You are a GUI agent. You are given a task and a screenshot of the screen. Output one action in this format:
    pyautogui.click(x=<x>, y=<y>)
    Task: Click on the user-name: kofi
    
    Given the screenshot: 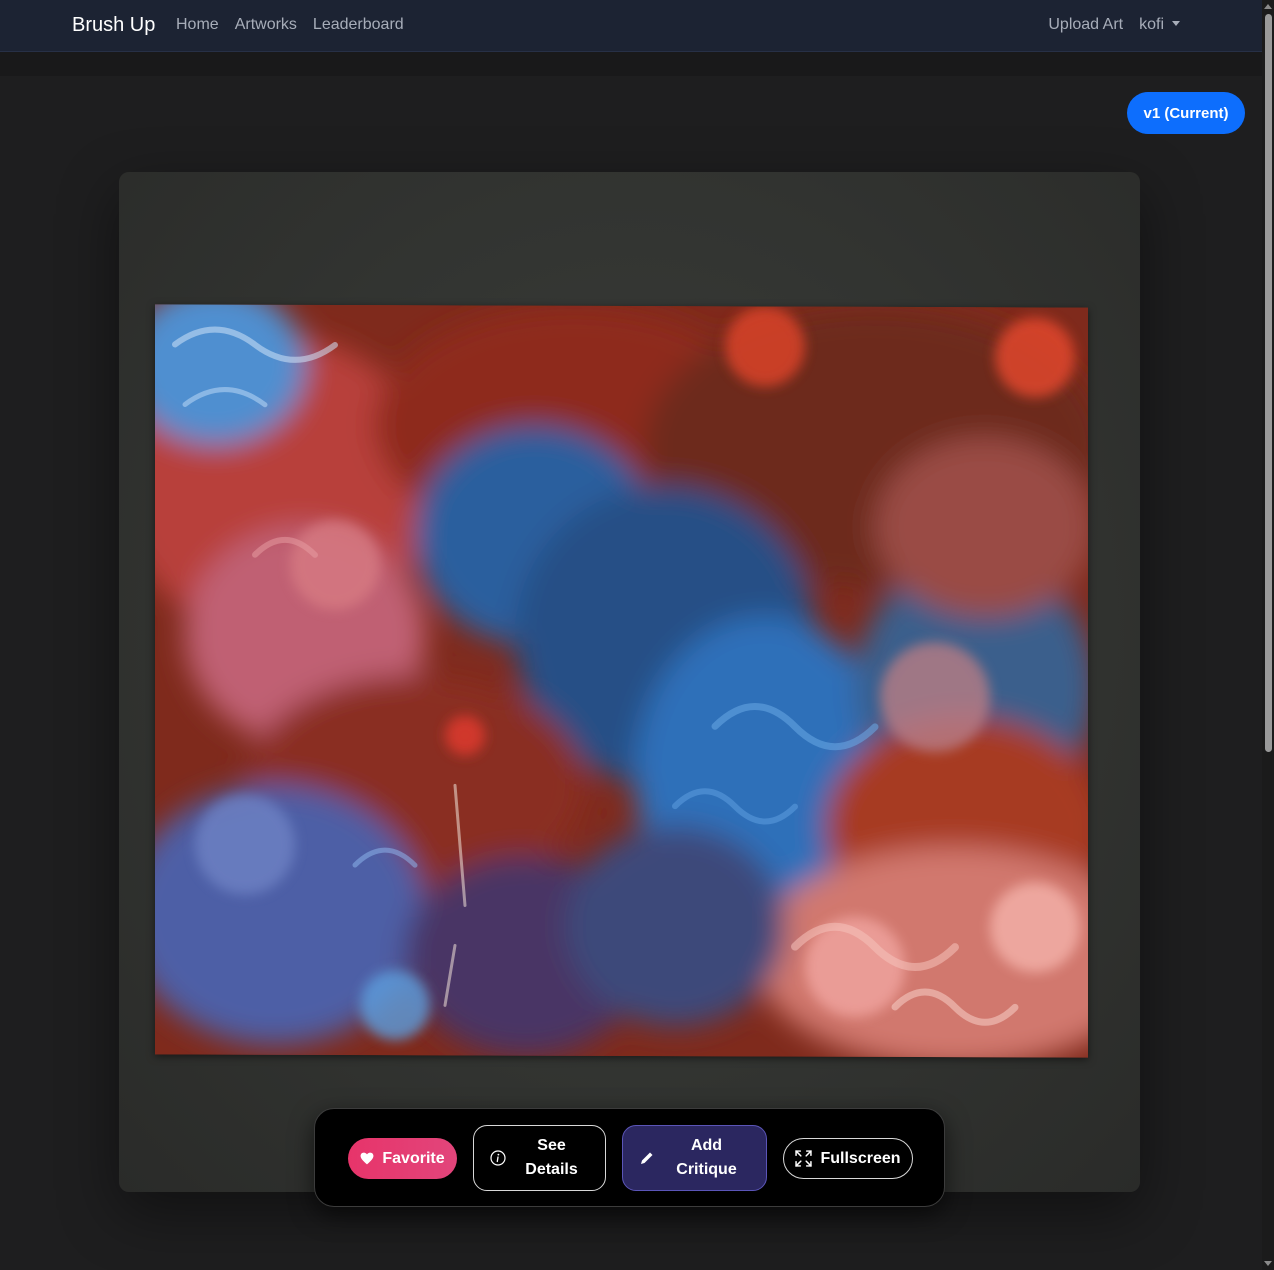 What is the action you would take?
    pyautogui.click(x=1151, y=24)
    